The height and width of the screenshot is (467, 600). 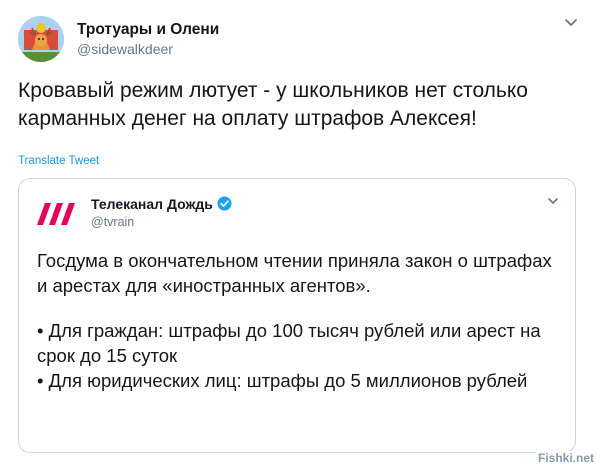 What do you see at coordinates (148, 30) in the screenshot?
I see `author-name: Тротуары и Олени` at bounding box center [148, 30].